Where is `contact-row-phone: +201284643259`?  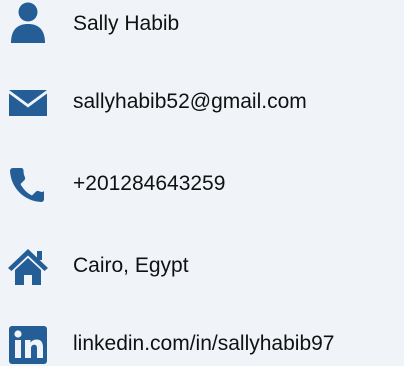 contact-row-phone: +201284643259 is located at coordinates (202, 184).